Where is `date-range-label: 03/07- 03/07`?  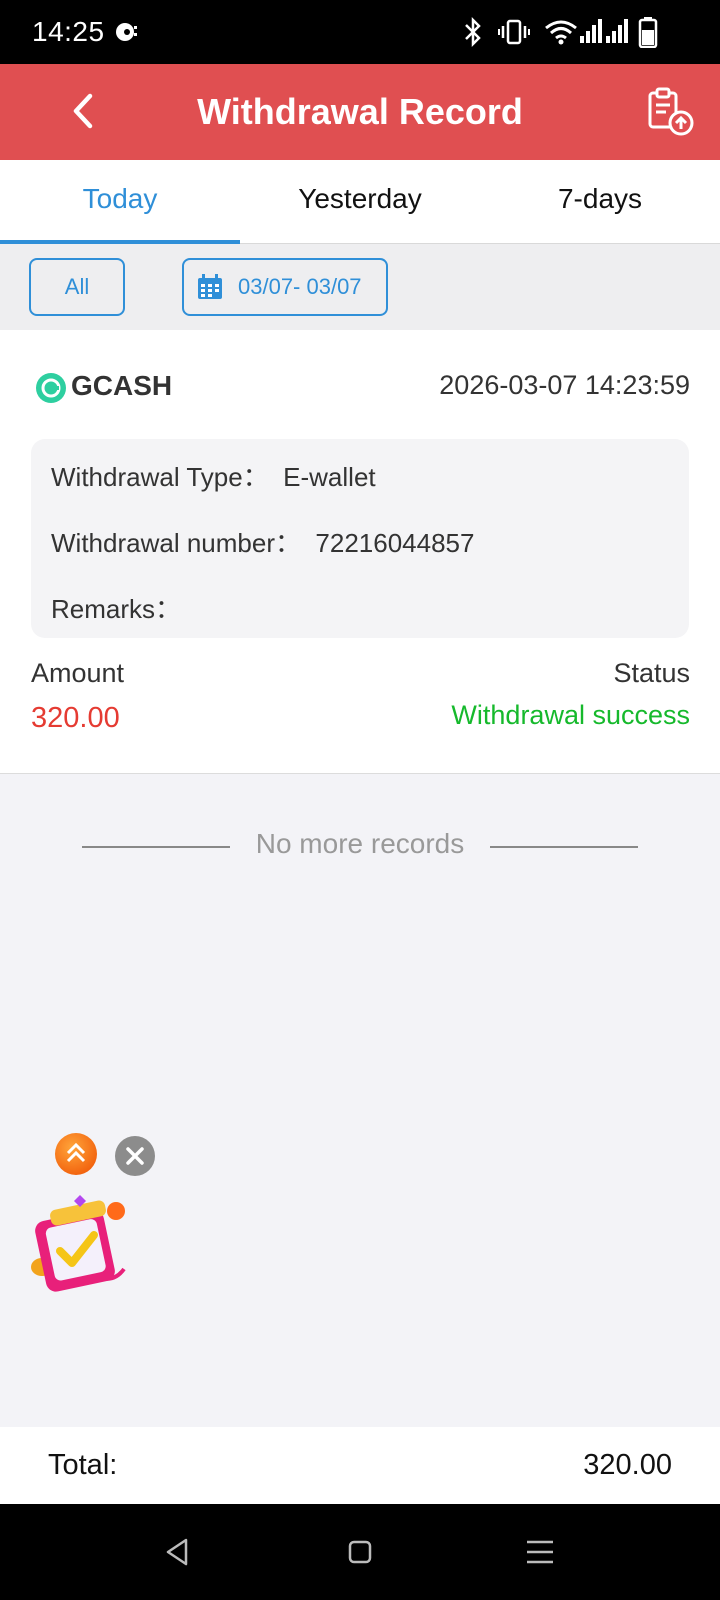 date-range-label: 03/07- 03/07 is located at coordinates (300, 286).